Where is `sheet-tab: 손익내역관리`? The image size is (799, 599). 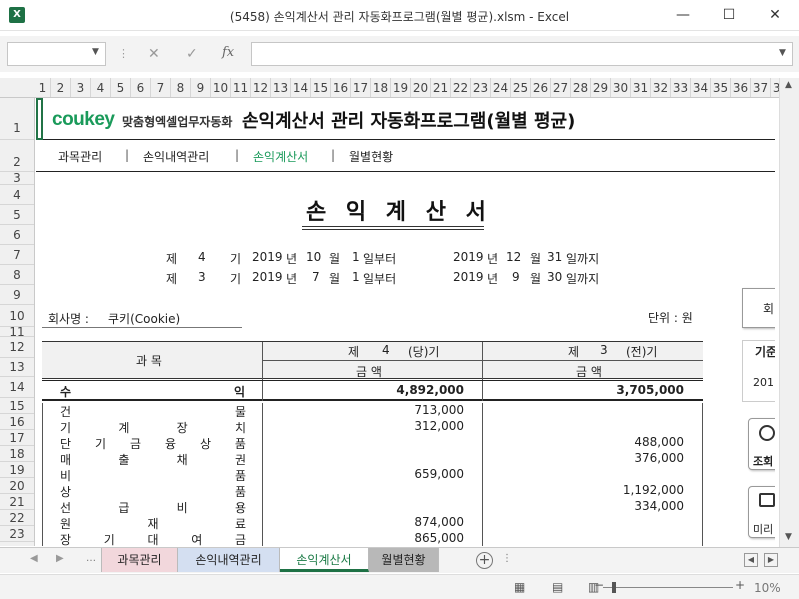
sheet-tab: 손익내역관리 is located at coordinates (229, 560).